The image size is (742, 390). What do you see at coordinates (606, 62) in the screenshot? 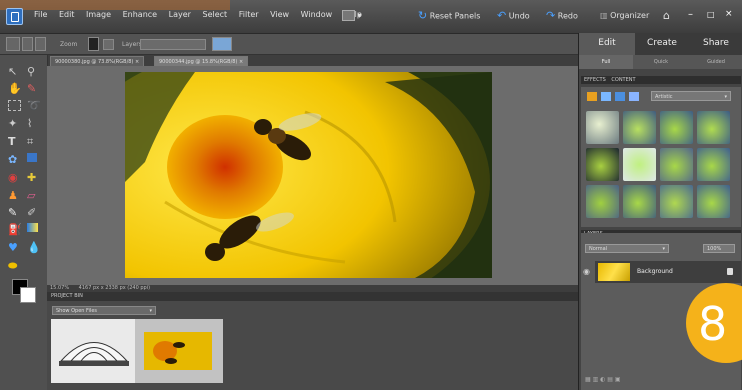
I see `subtab-full: Full` at bounding box center [606, 62].